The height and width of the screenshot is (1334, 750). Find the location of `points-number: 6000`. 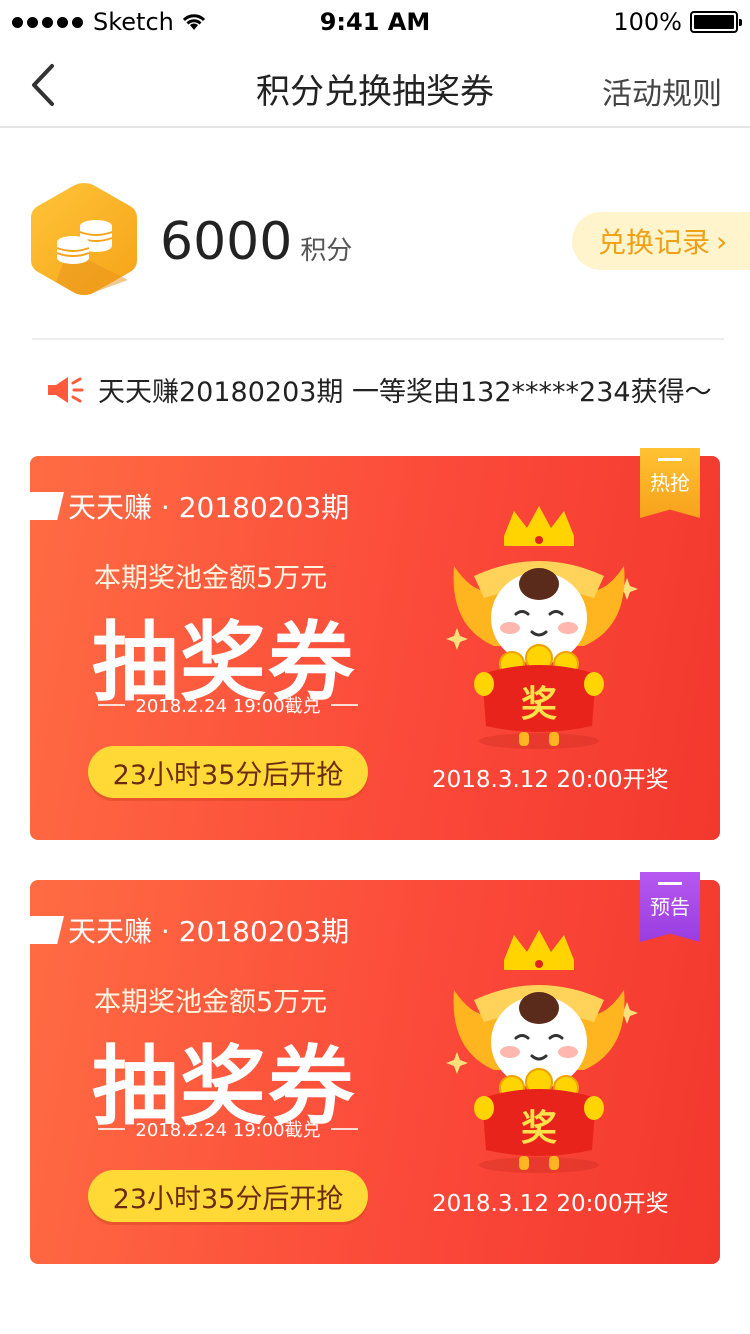

points-number: 6000 is located at coordinates (226, 242).